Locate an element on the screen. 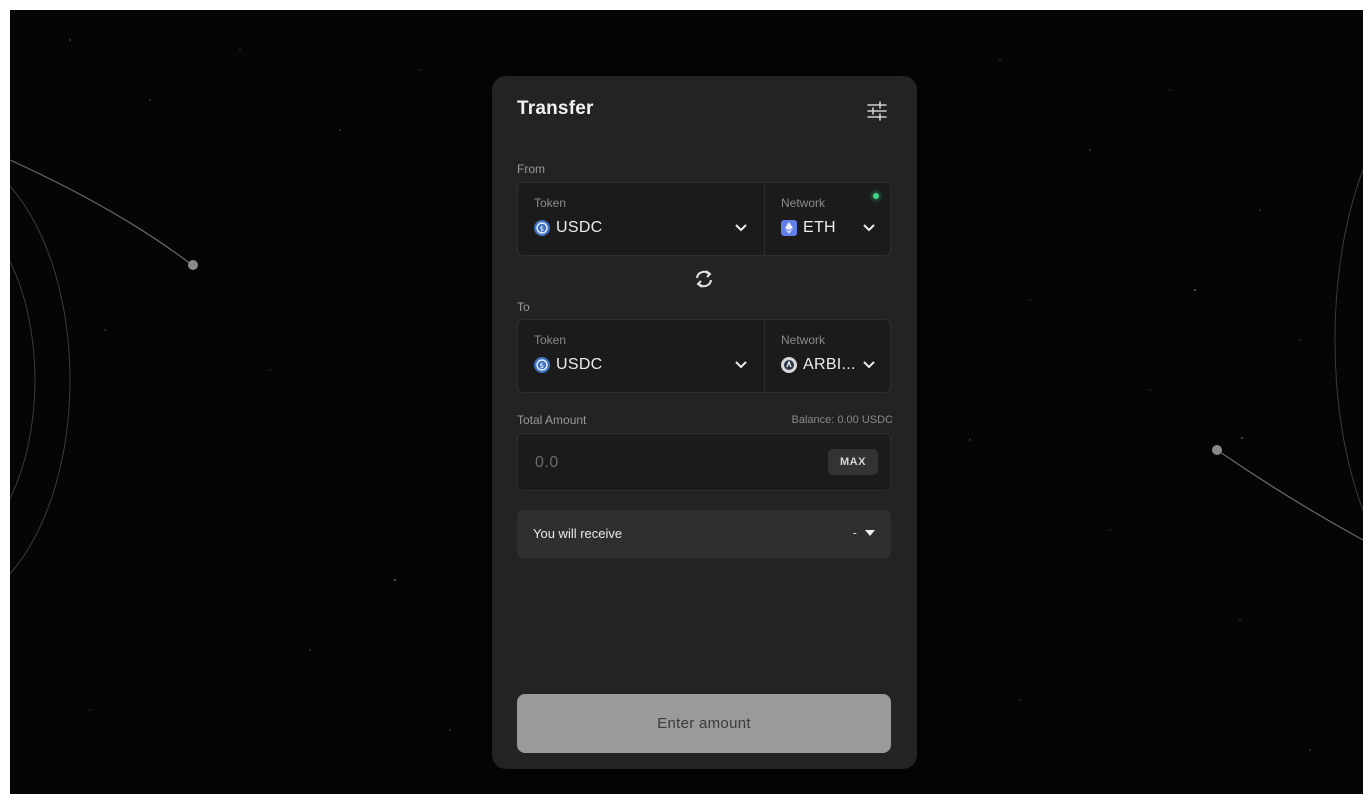 This screenshot has width=1363, height=794. from-selector: Token $ USDC Network ETH is located at coordinates (704, 219).